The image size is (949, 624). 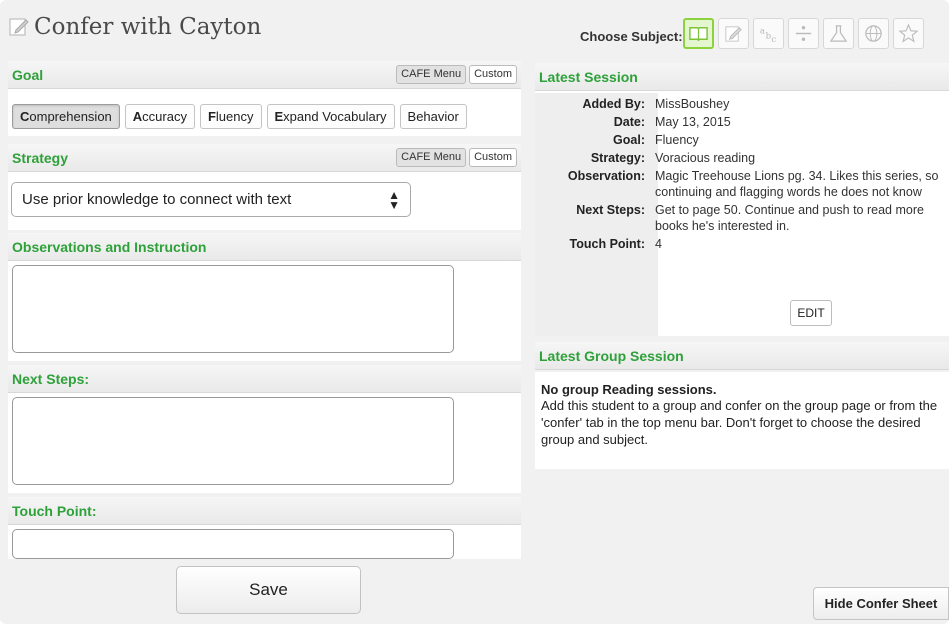 I want to click on star-icon, so click(x=908, y=33).